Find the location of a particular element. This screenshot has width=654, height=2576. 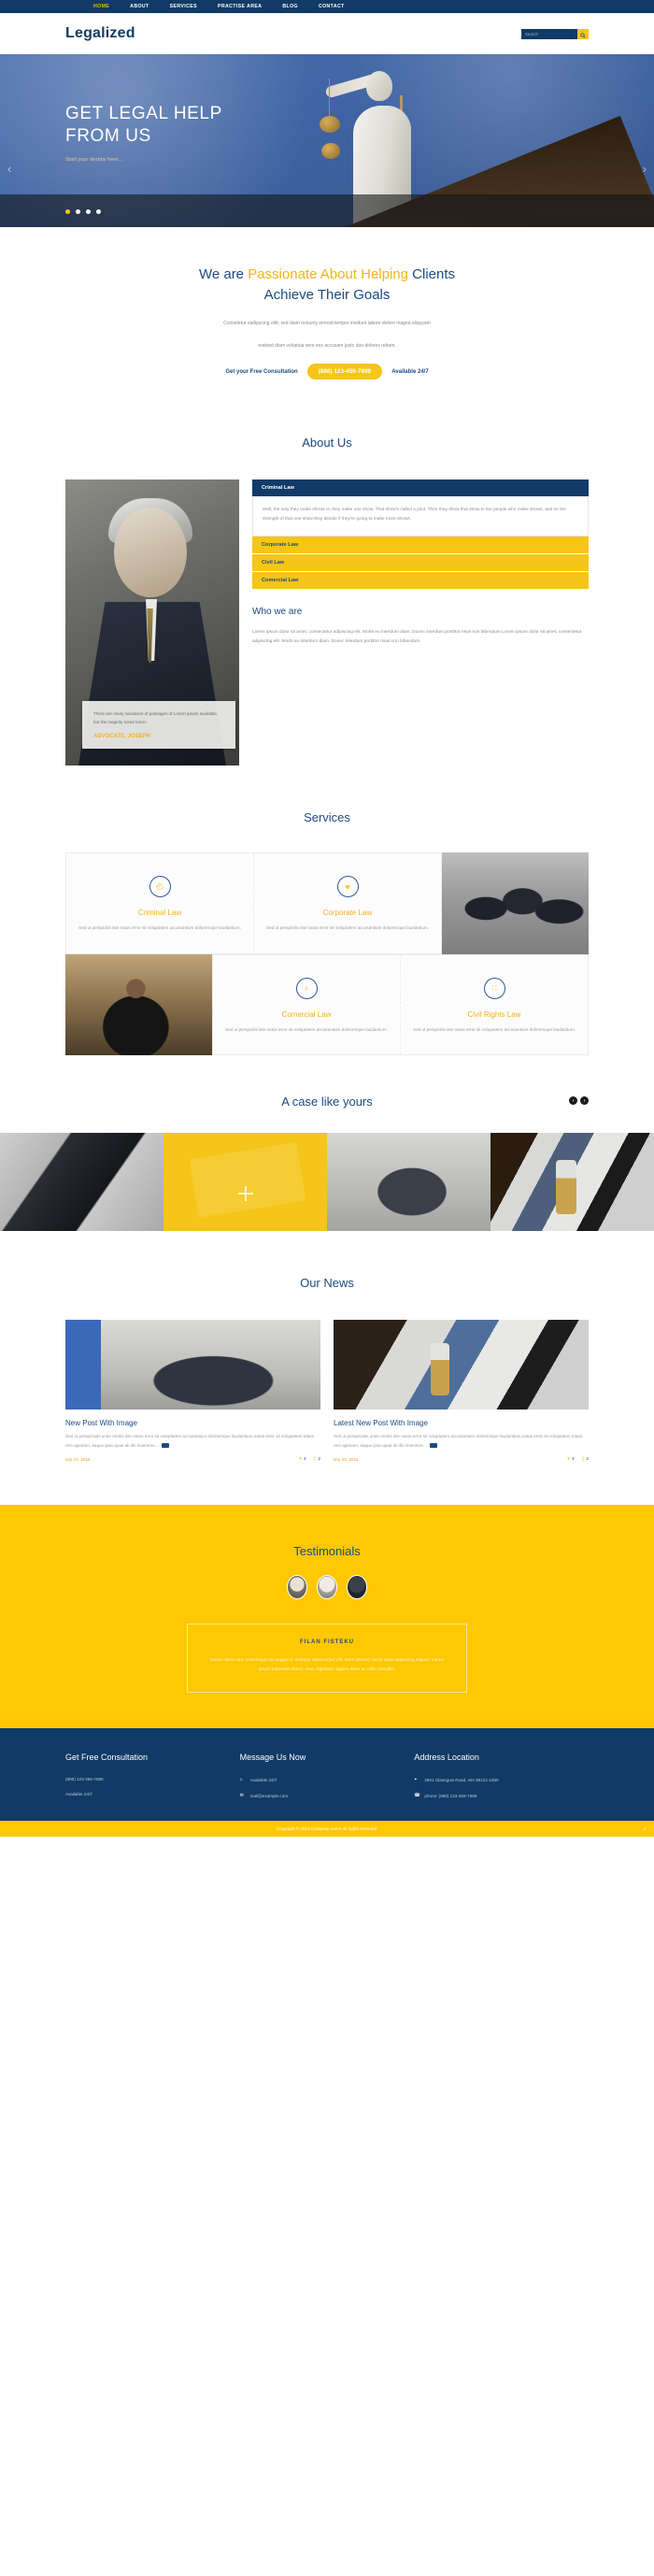

cases-section: A case like yours ‹ › is located at coordinates (327, 1143).